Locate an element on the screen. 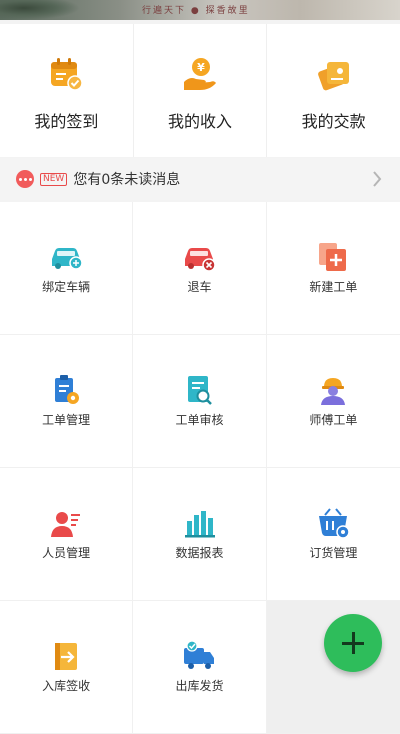 The width and height of the screenshot is (400, 734). top-banner-image: 行遍天下 ● 探香故里 is located at coordinates (200, 10).